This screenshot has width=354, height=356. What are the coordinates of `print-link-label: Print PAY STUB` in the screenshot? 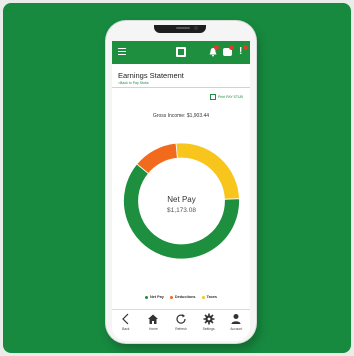 It's located at (230, 97).